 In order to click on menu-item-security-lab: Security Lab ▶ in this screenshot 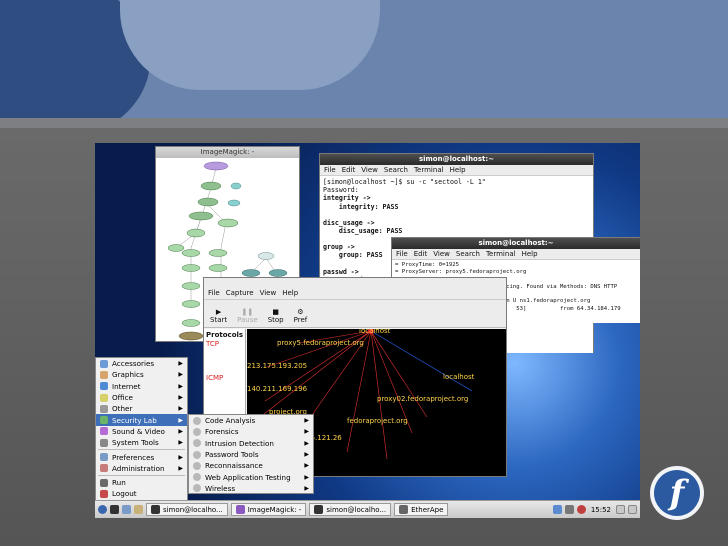, I will do `click(141, 420)`.